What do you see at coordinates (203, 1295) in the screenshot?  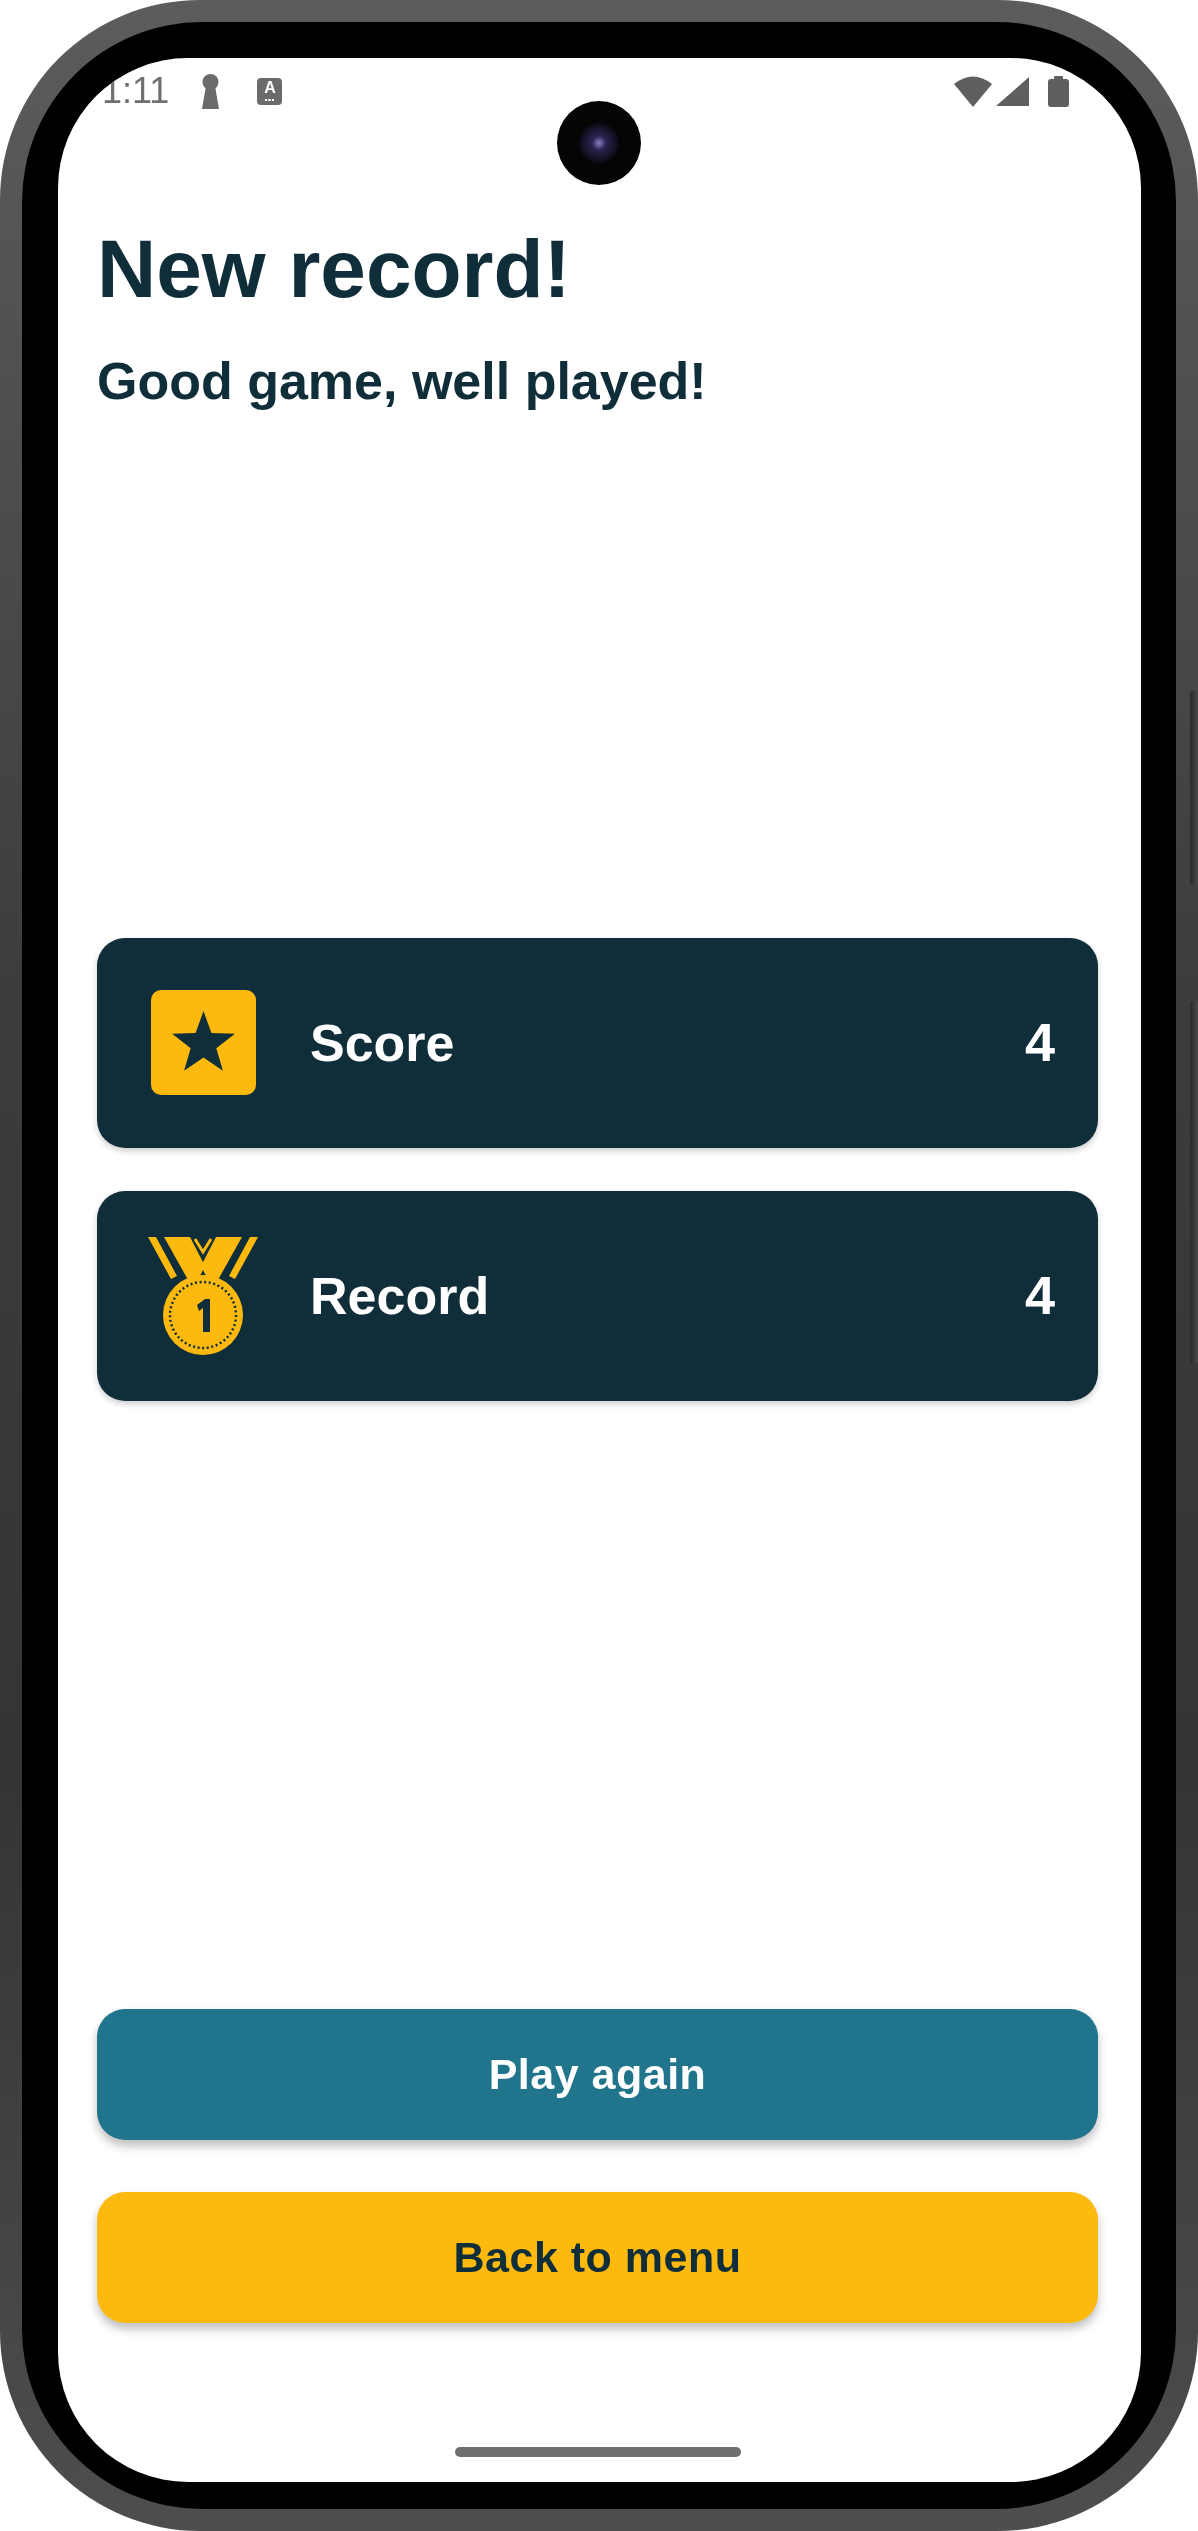 I see `medal-icon` at bounding box center [203, 1295].